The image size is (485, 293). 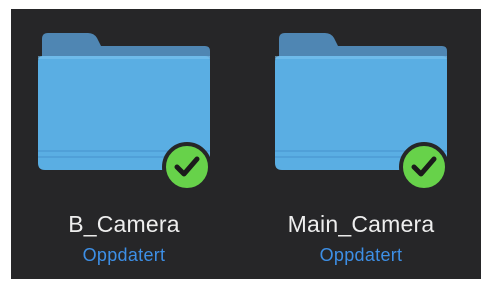 I want to click on folder-name: B_Camera, so click(x=124, y=224).